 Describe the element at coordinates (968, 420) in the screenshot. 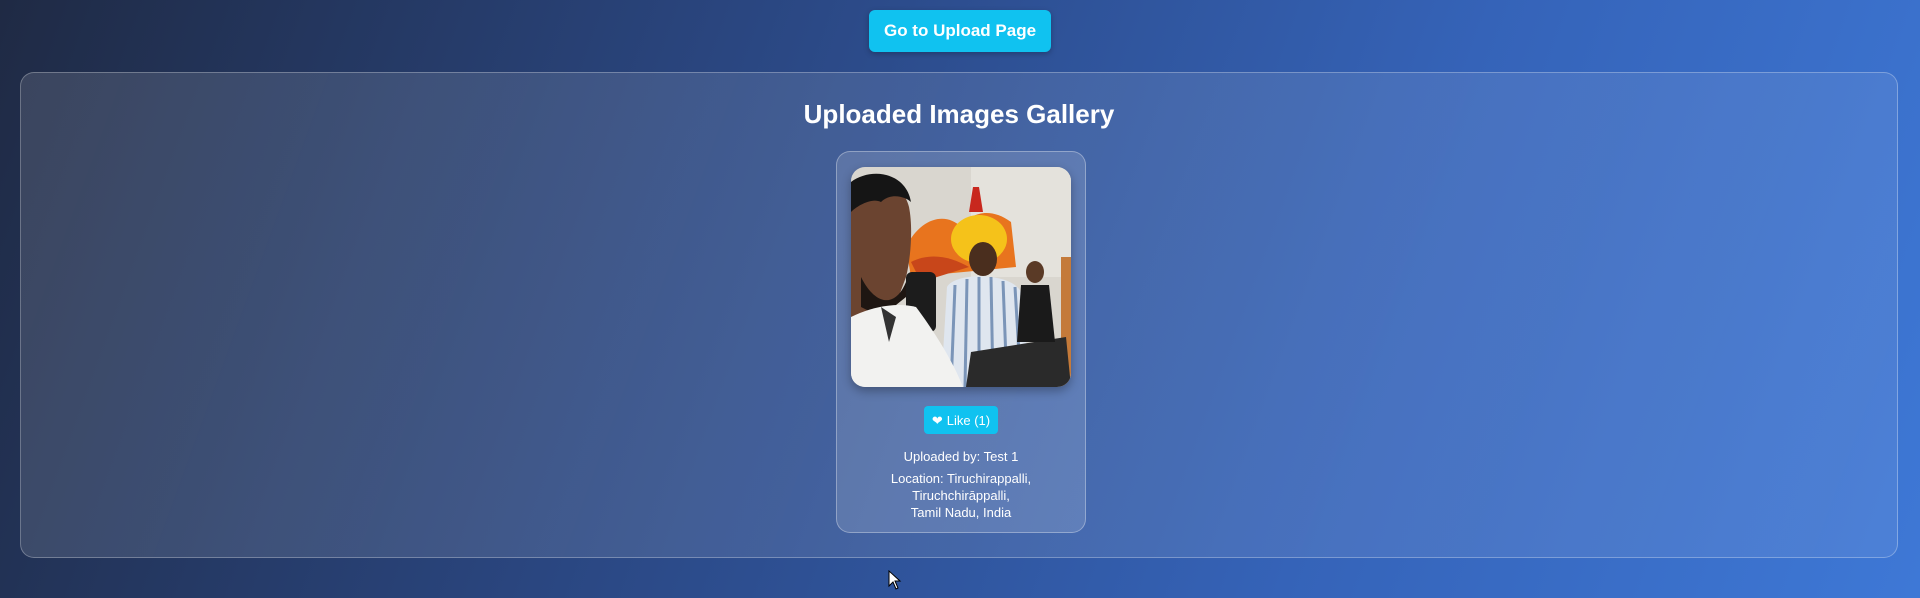

I see `like-button-label: Like (1)` at that location.